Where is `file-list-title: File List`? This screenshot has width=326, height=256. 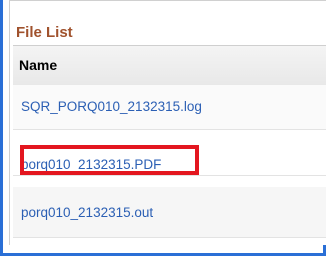 file-list-title: File List is located at coordinates (44, 32).